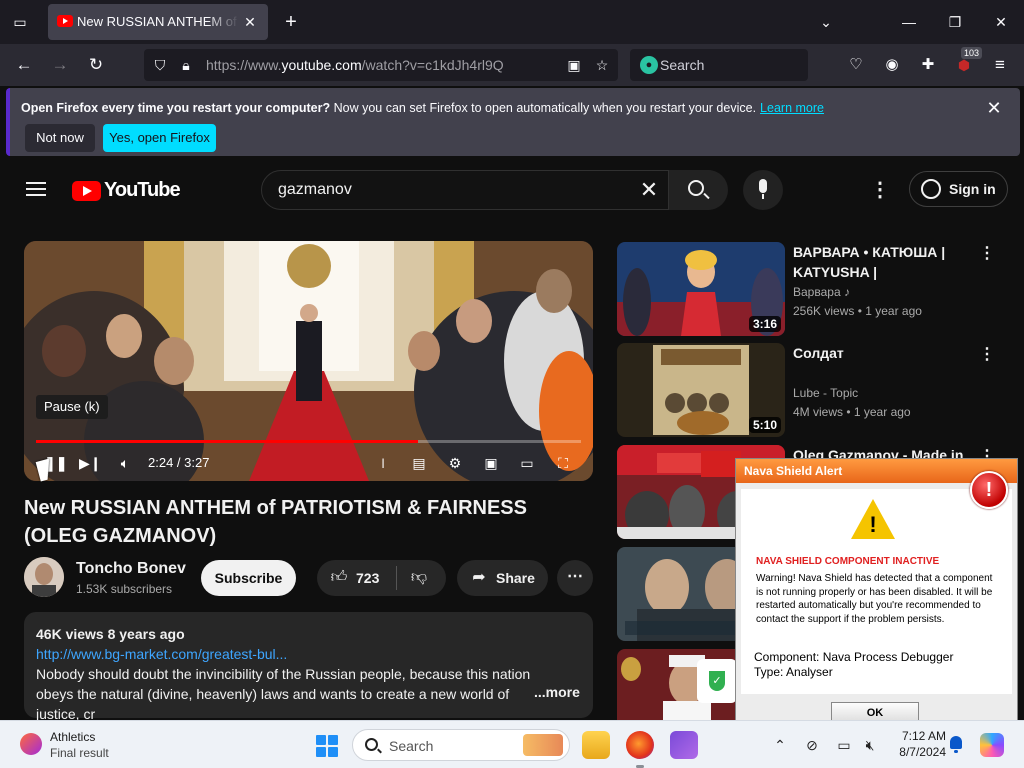 This screenshot has width=1024, height=768. What do you see at coordinates (880, 190) in the screenshot?
I see `settings-more-icon: ⋮` at bounding box center [880, 190].